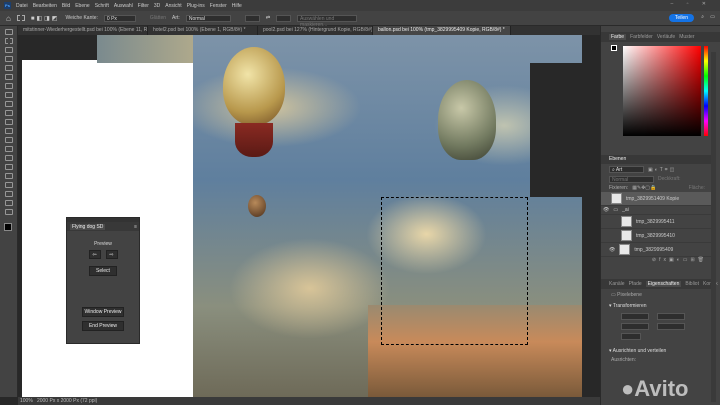  What do you see at coordinates (657, 199) in the screenshot?
I see `layer-row-selected: tmp_3829951409 Kopie` at bounding box center [657, 199].